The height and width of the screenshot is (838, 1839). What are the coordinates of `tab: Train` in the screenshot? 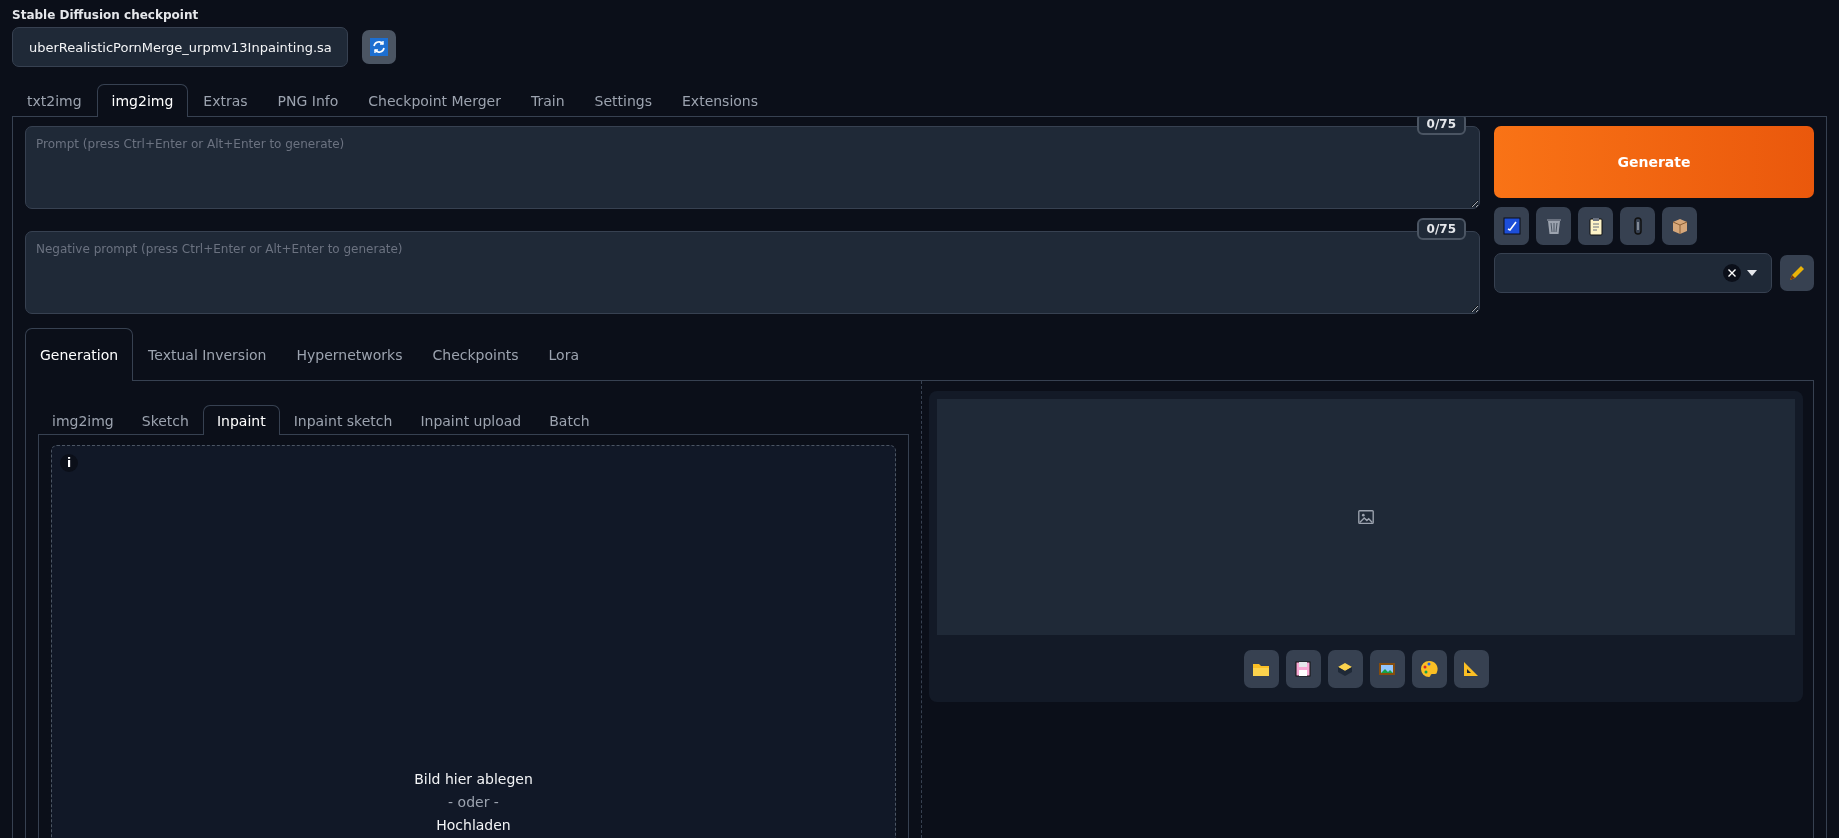 It's located at (548, 100).